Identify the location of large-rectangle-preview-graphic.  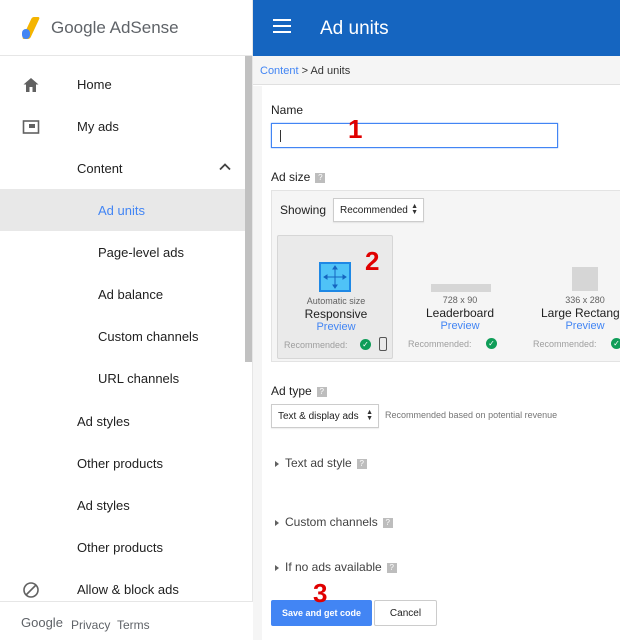
(585, 279).